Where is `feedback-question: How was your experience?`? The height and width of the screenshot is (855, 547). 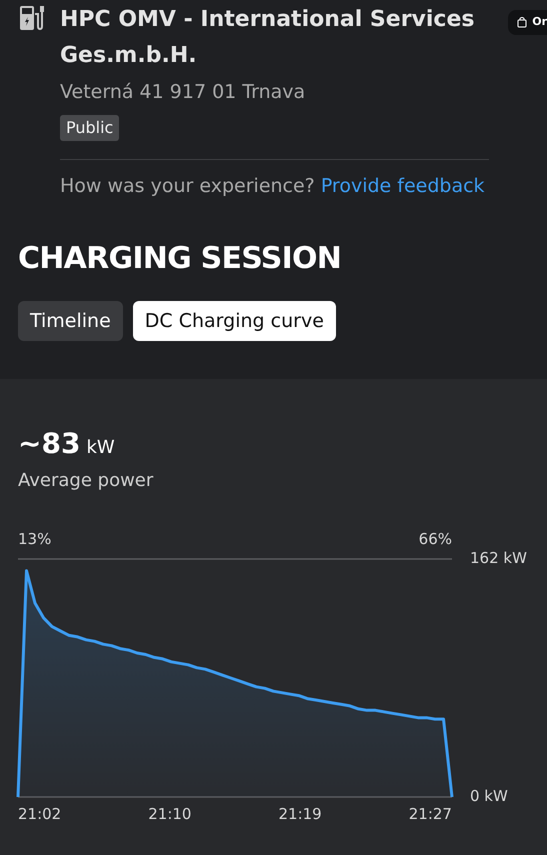
feedback-question: How was your experience? is located at coordinates (188, 185).